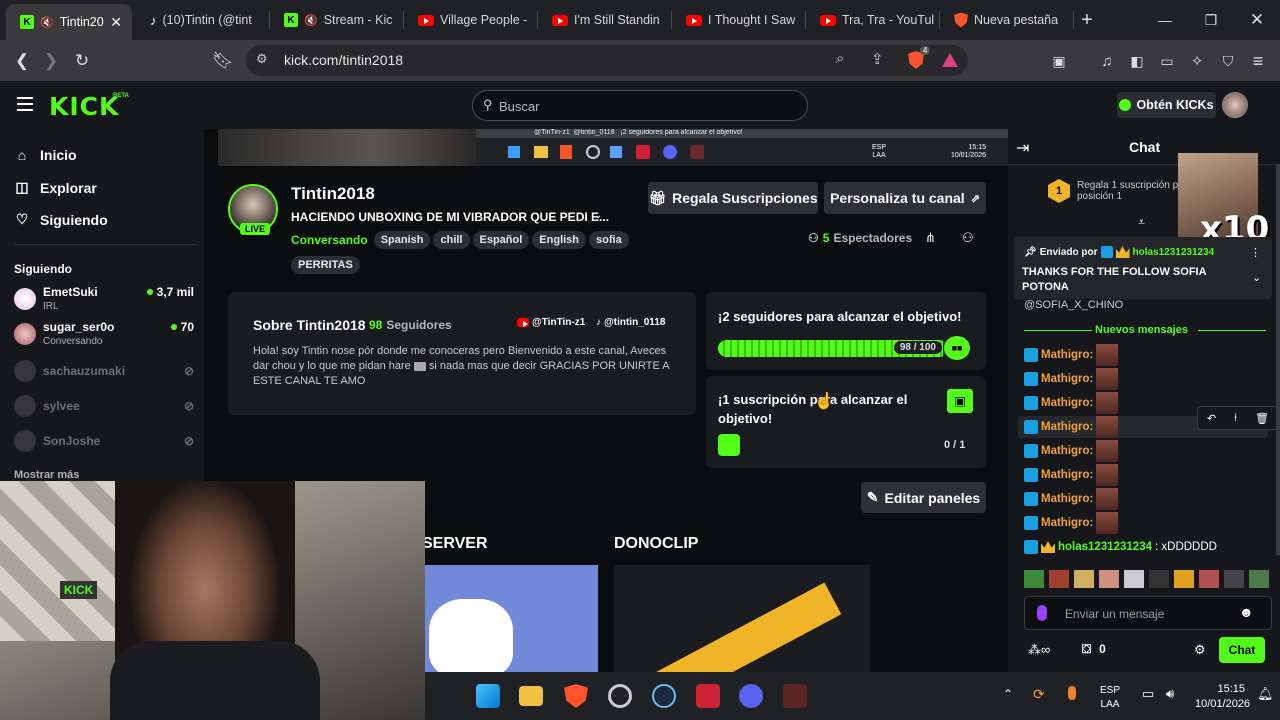  Describe the element at coordinates (1087, 20) in the screenshot. I see `new-tab-button: +` at that location.